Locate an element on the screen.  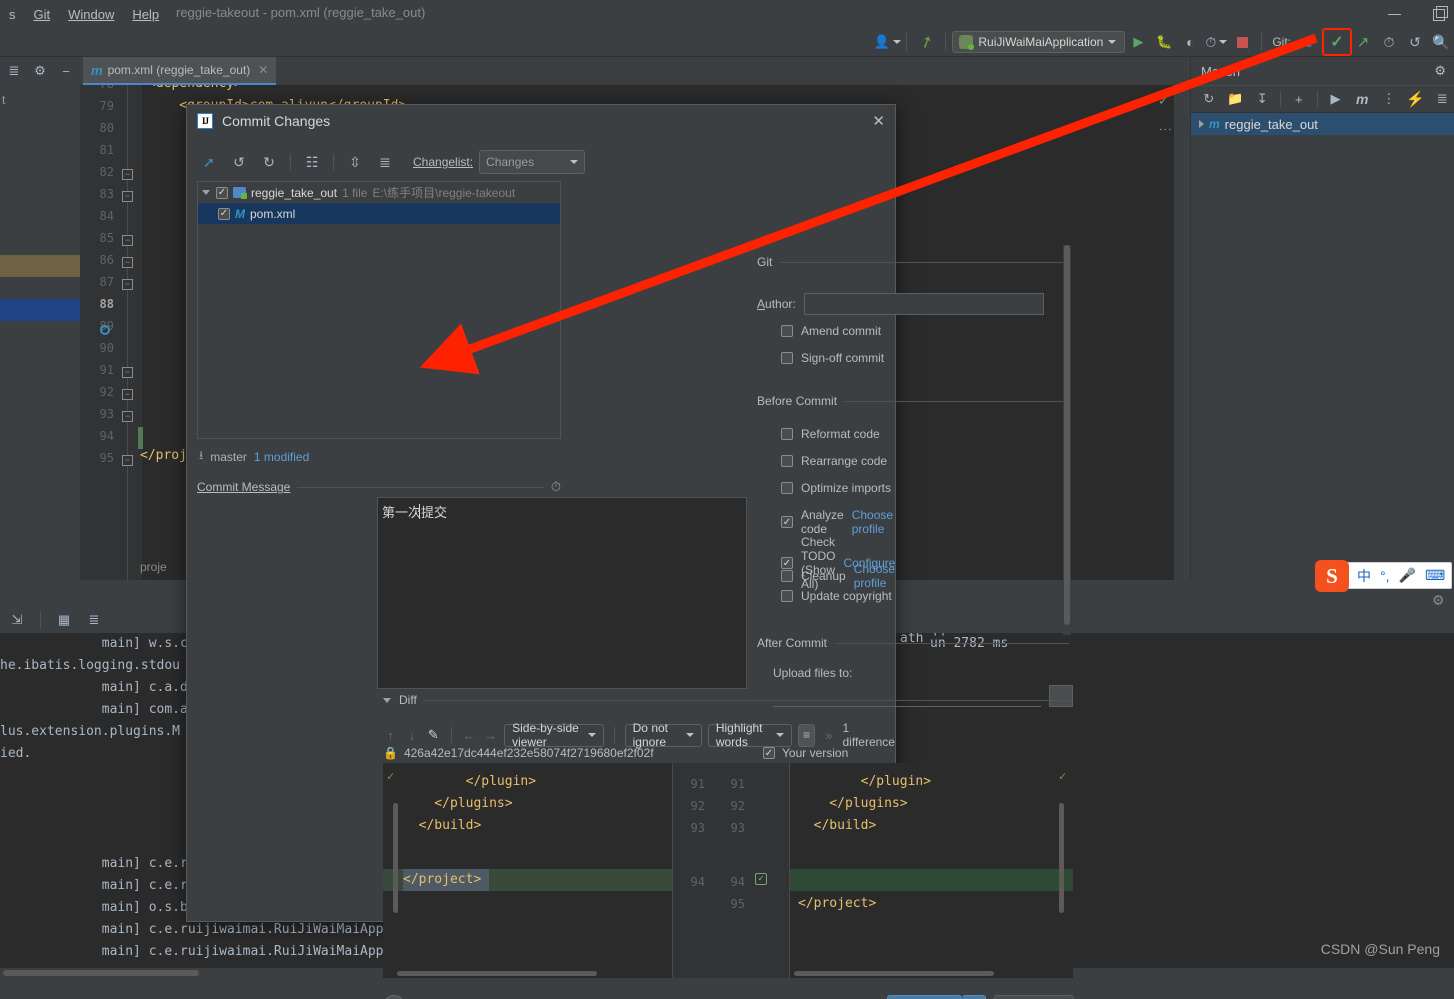
options-scrollbar is located at coordinates (1067, 440).